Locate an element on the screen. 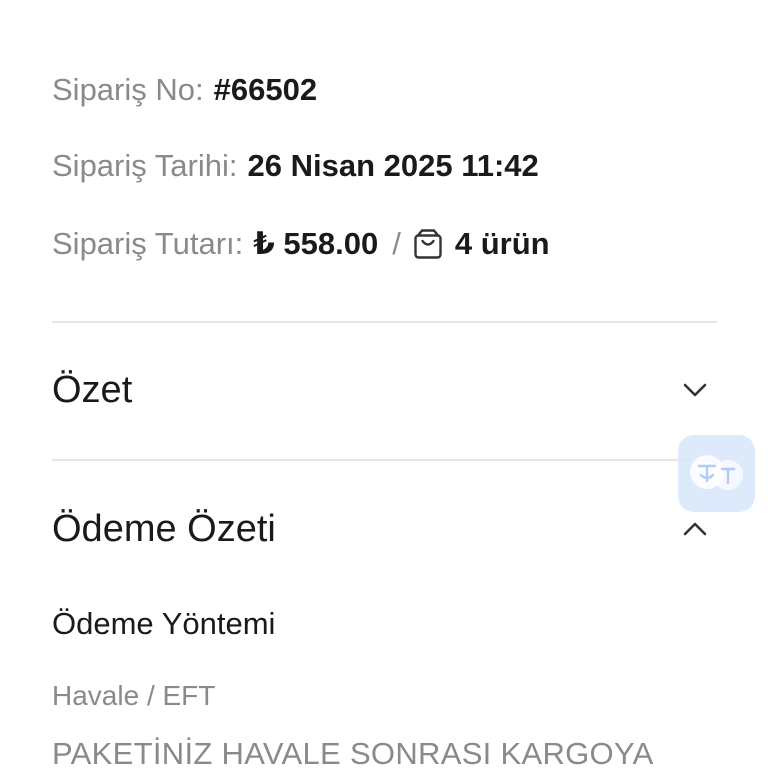 The width and height of the screenshot is (768, 774). order-total-value: ₺ 558.00 is located at coordinates (316, 243).